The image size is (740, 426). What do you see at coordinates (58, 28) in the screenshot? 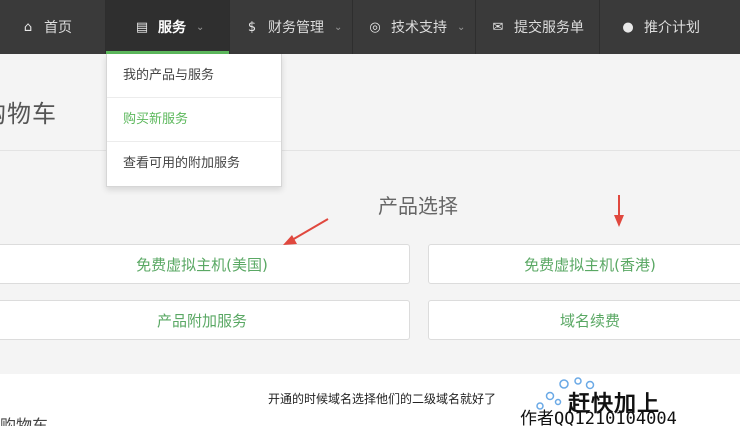
I see `nav-home-label: 首页` at bounding box center [58, 28].